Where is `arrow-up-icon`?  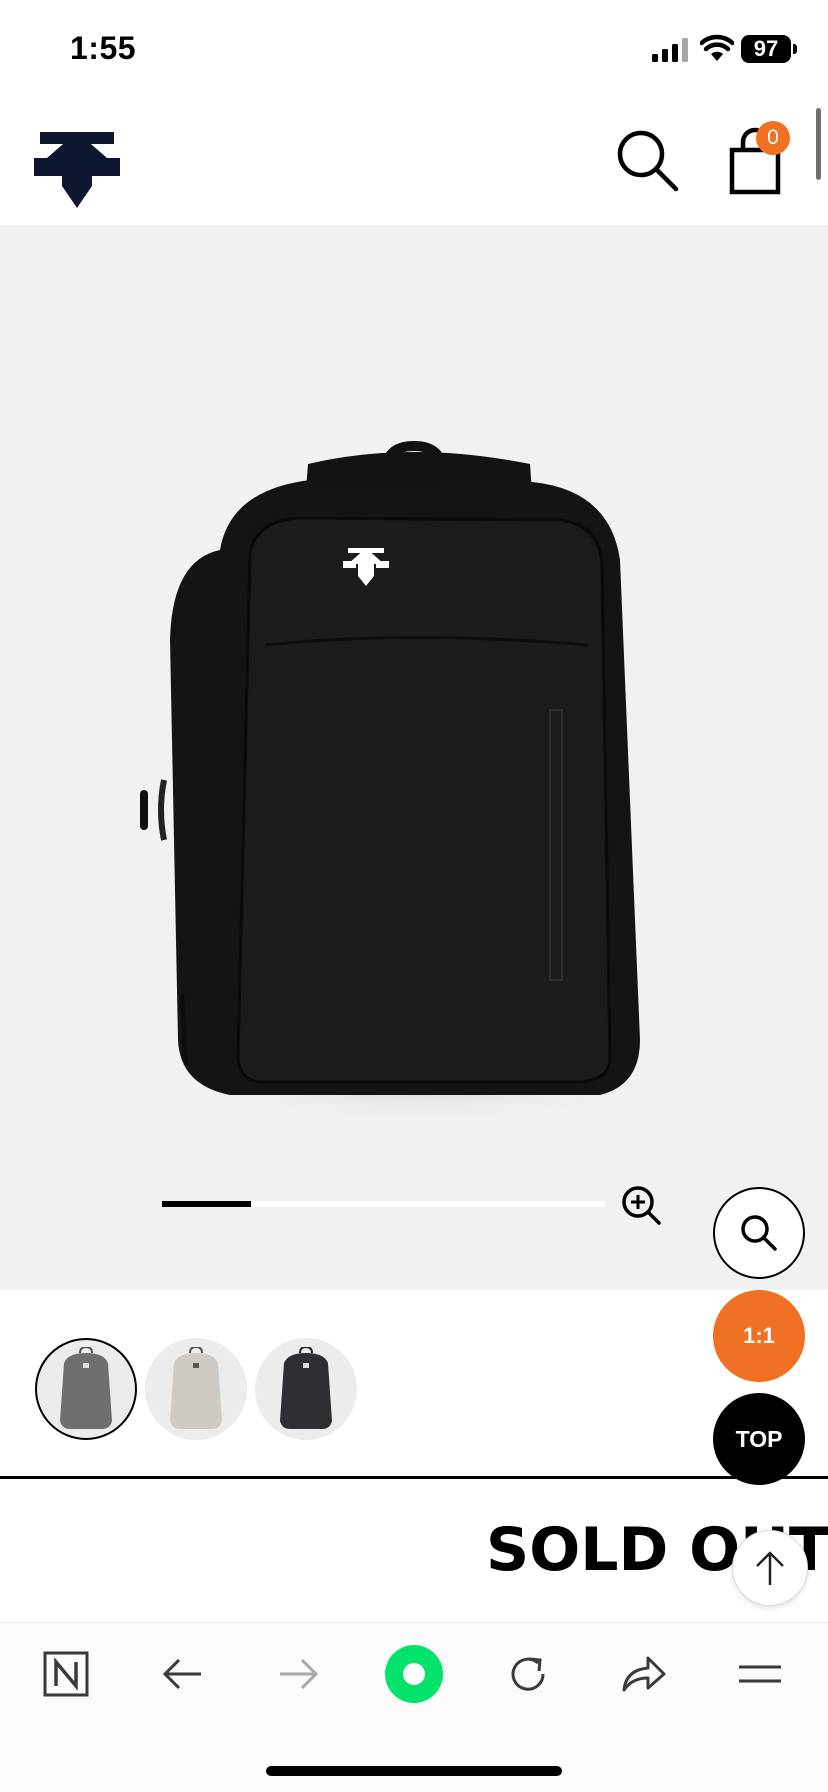 arrow-up-icon is located at coordinates (770, 1568).